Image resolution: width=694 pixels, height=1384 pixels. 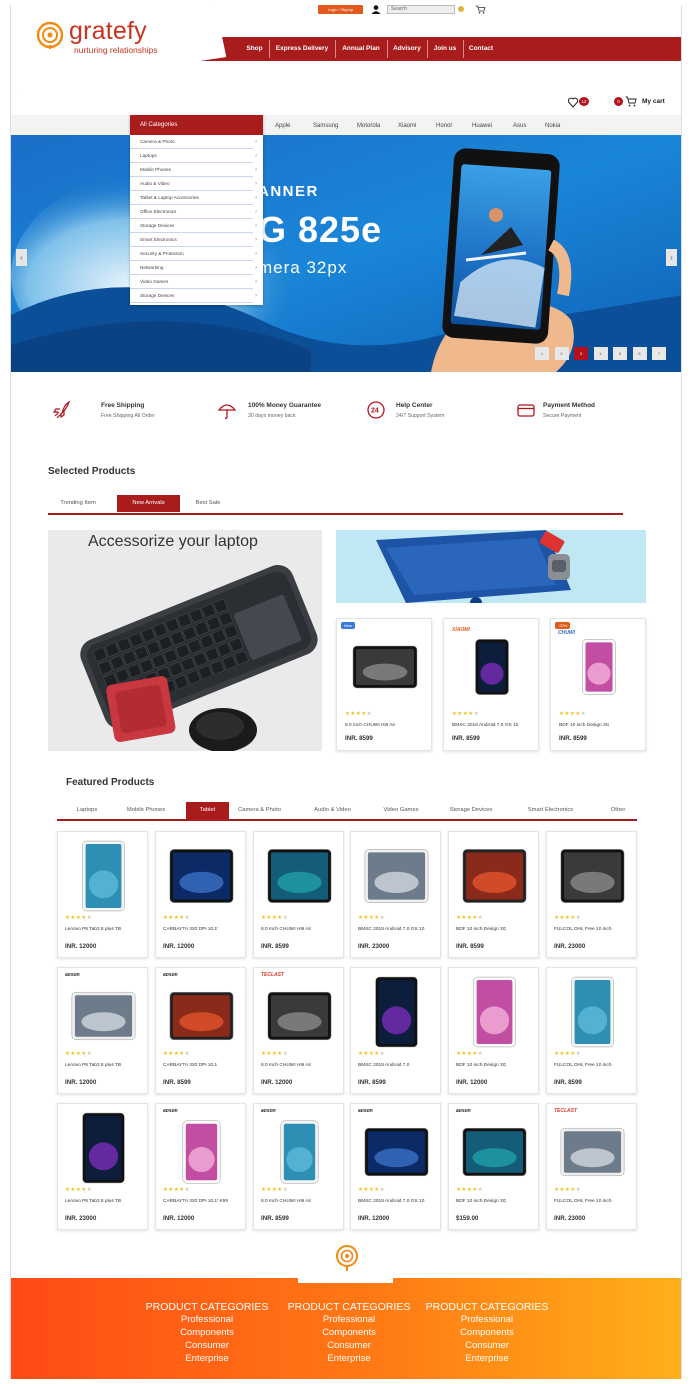 What do you see at coordinates (519, 126) in the screenshot?
I see `brand-link-asus: Asus` at bounding box center [519, 126].